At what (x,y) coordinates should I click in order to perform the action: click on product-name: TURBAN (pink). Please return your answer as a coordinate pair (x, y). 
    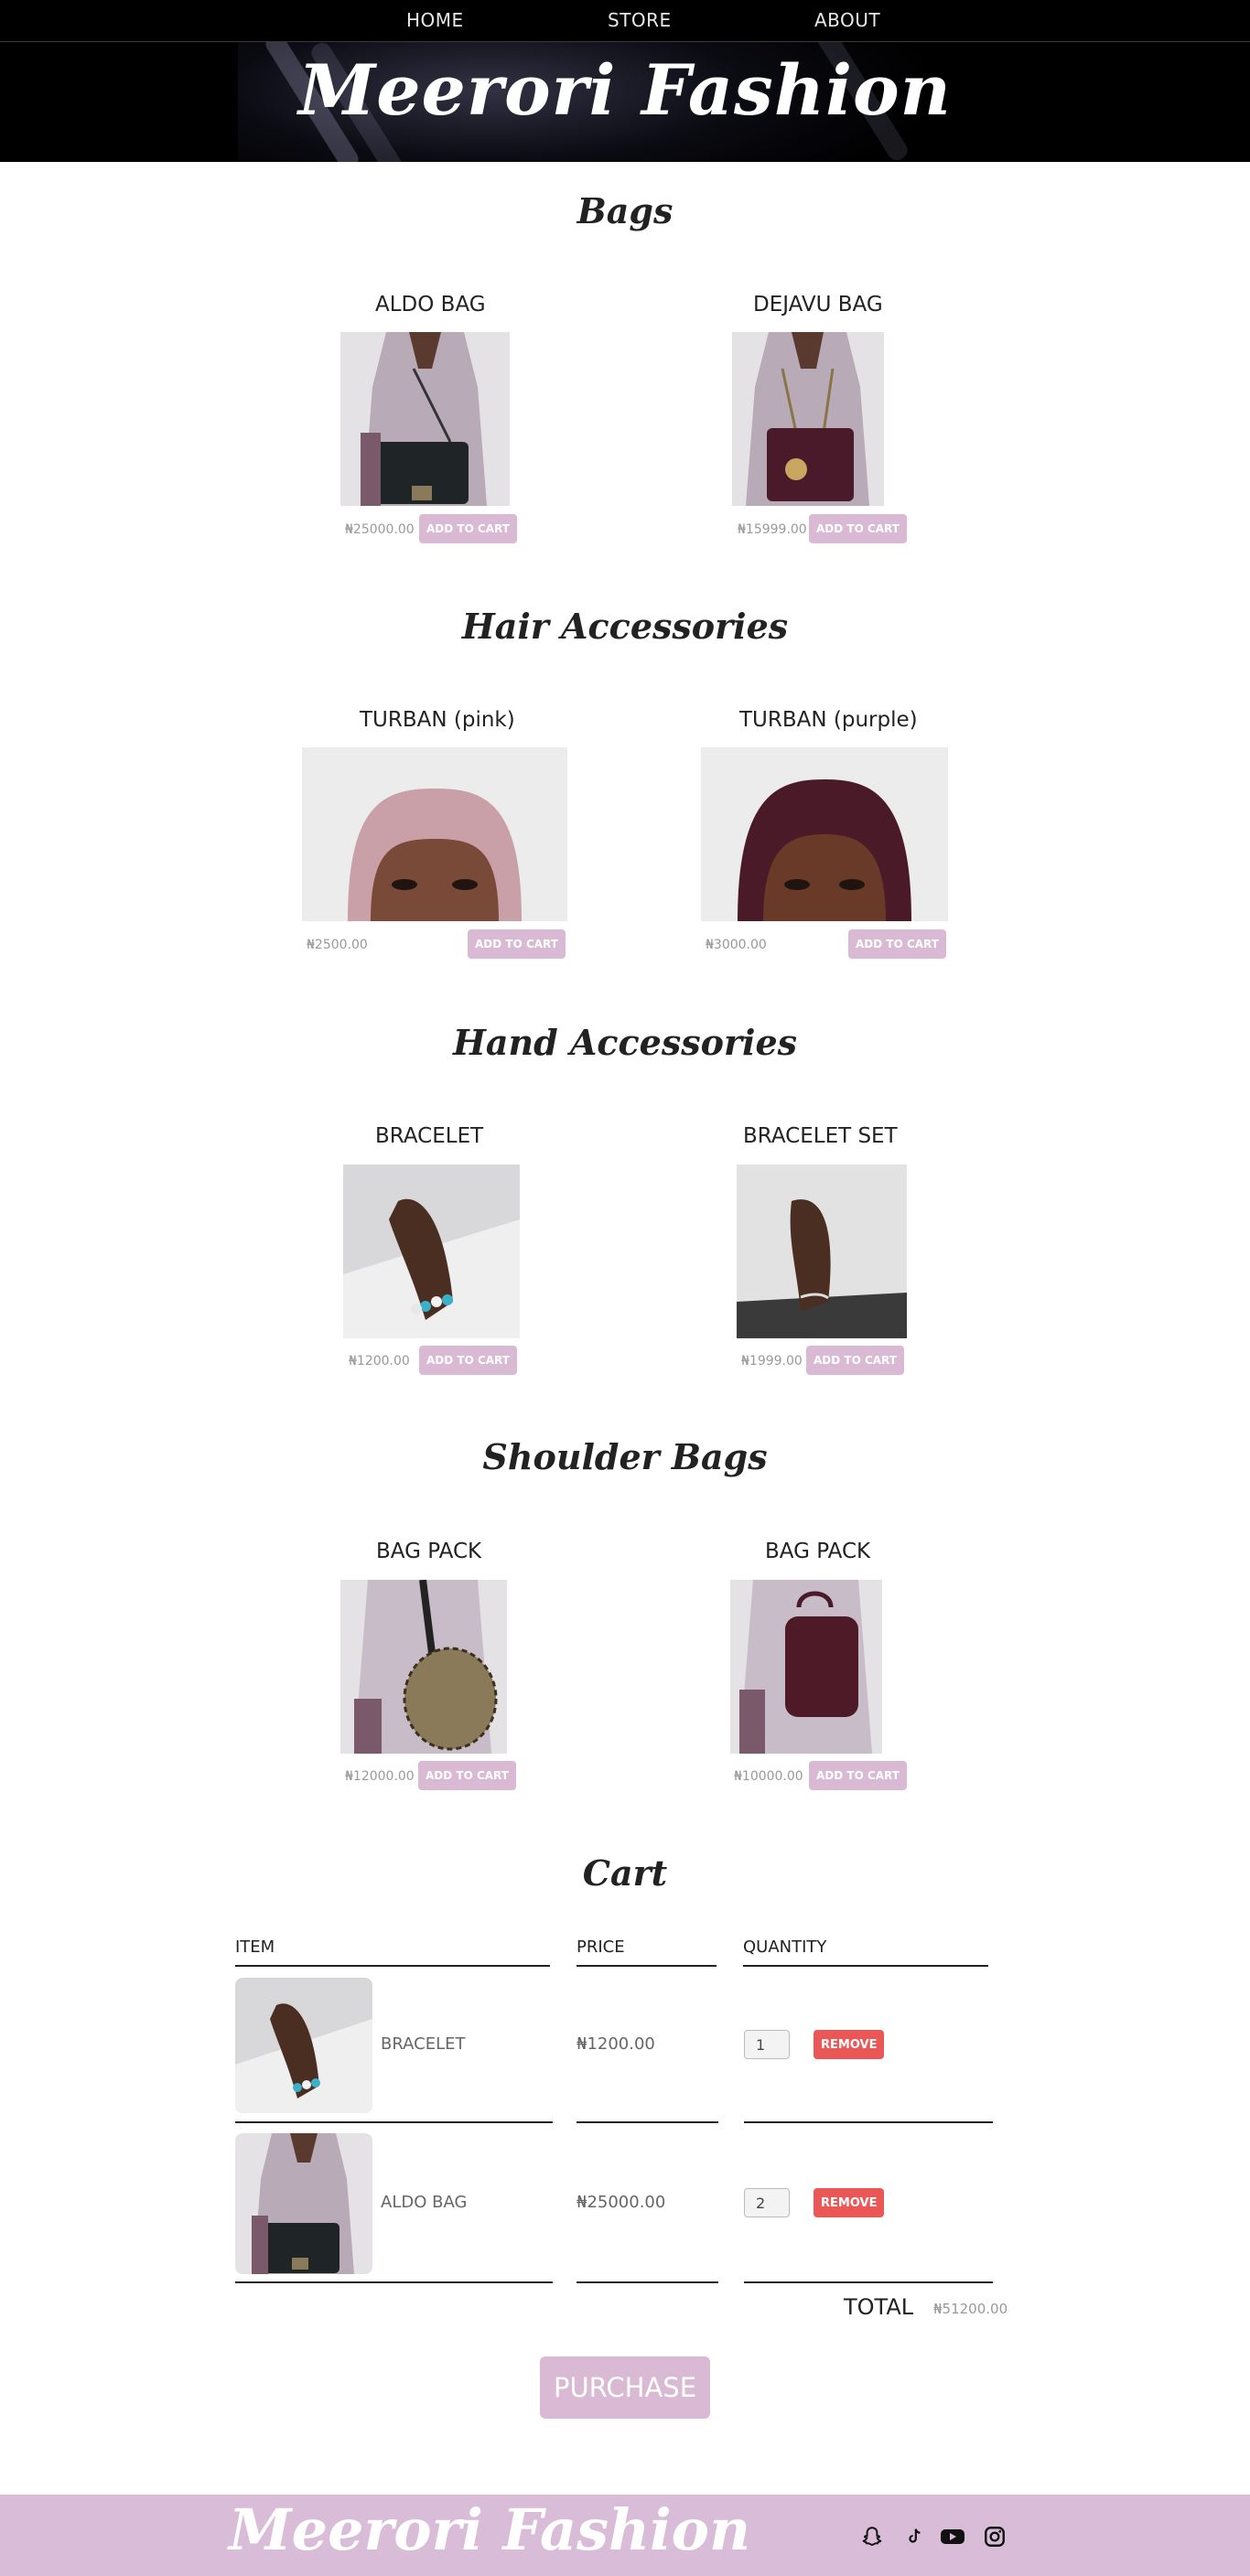
    Looking at the image, I should click on (438, 720).